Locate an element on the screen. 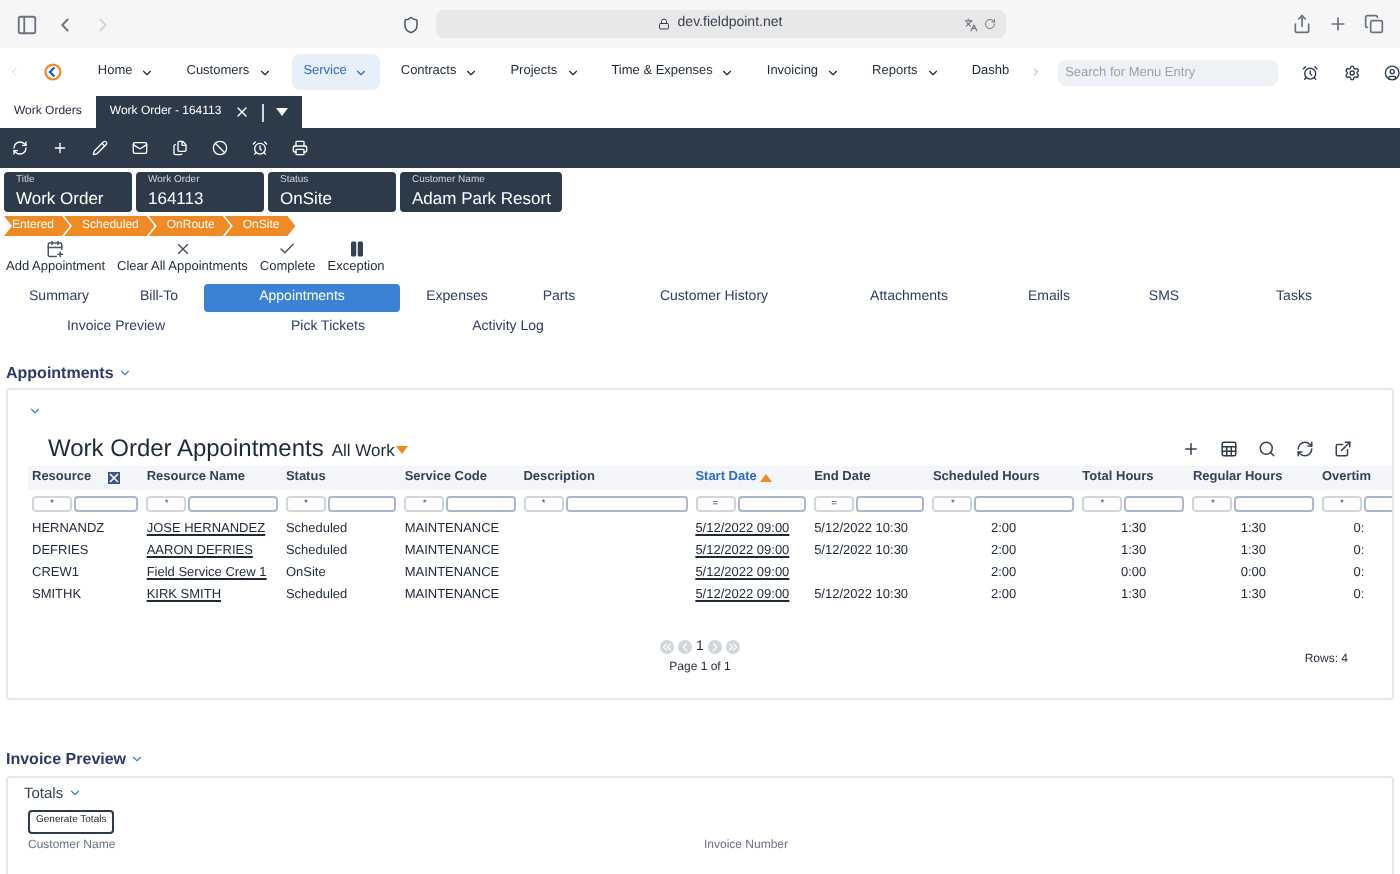 Image resolution: width=1400 pixels, height=874 pixels. search-icon is located at coordinates (1267, 448).